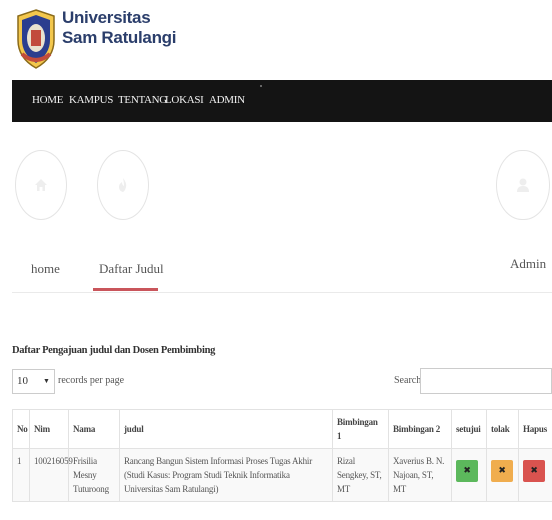 The width and height of the screenshot is (552, 520). I want to click on active-tab-indicator, so click(125, 289).